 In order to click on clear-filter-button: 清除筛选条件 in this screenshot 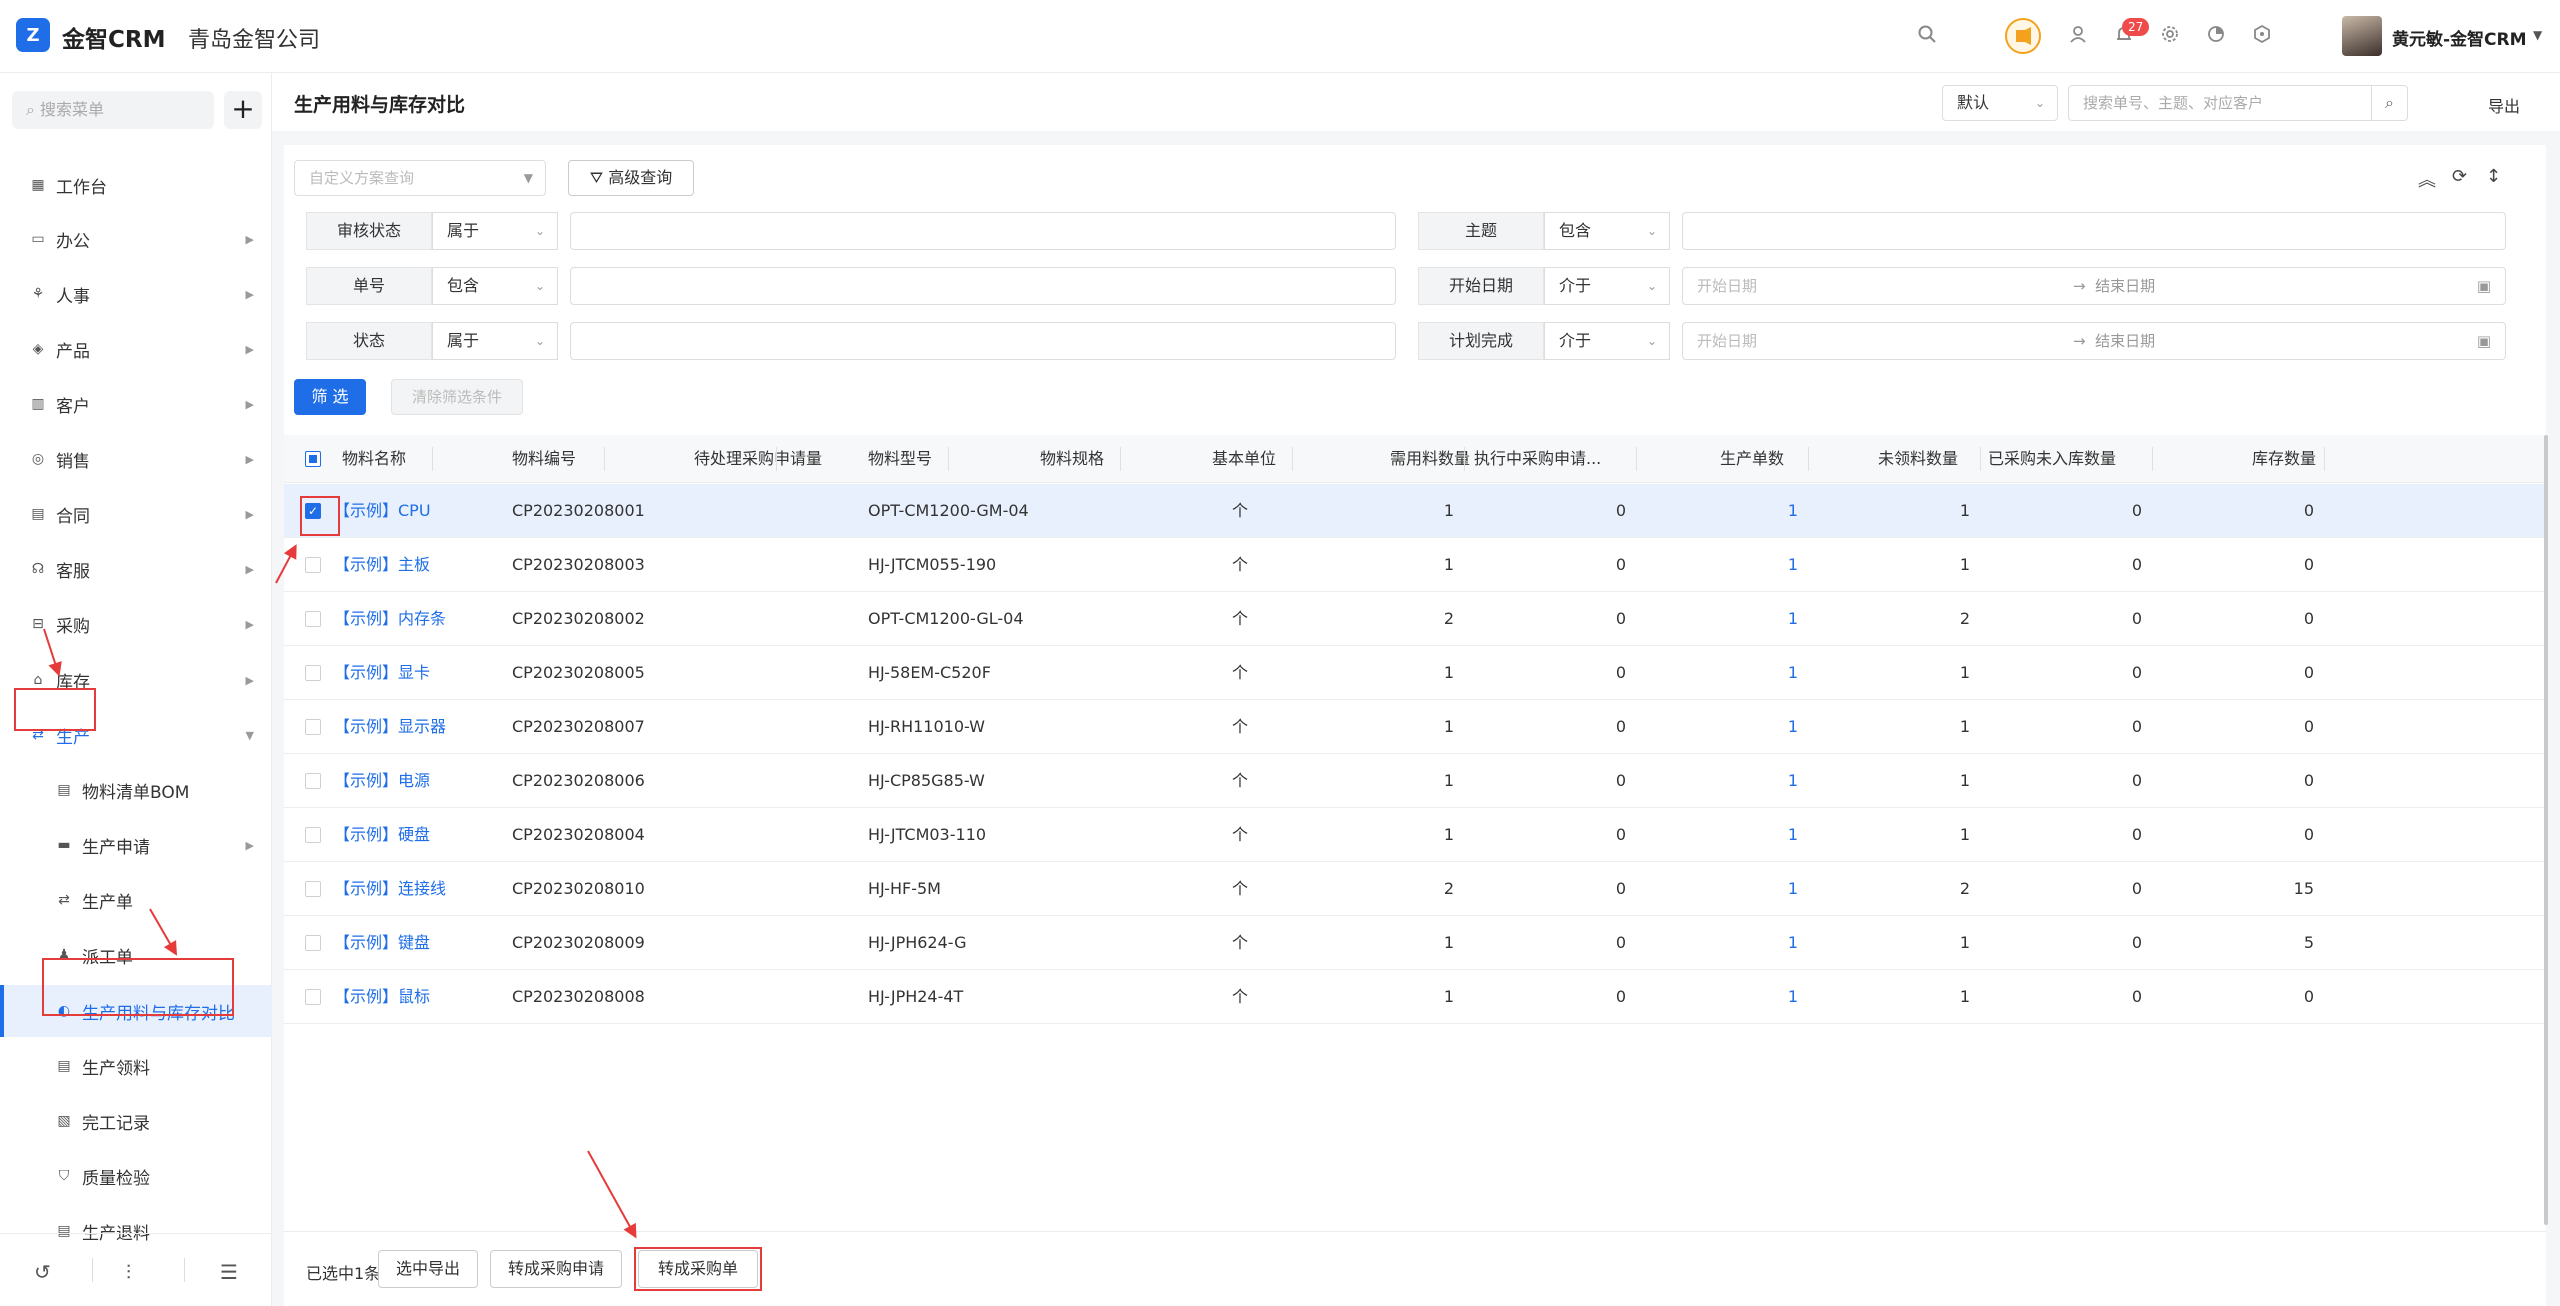, I will do `click(457, 397)`.